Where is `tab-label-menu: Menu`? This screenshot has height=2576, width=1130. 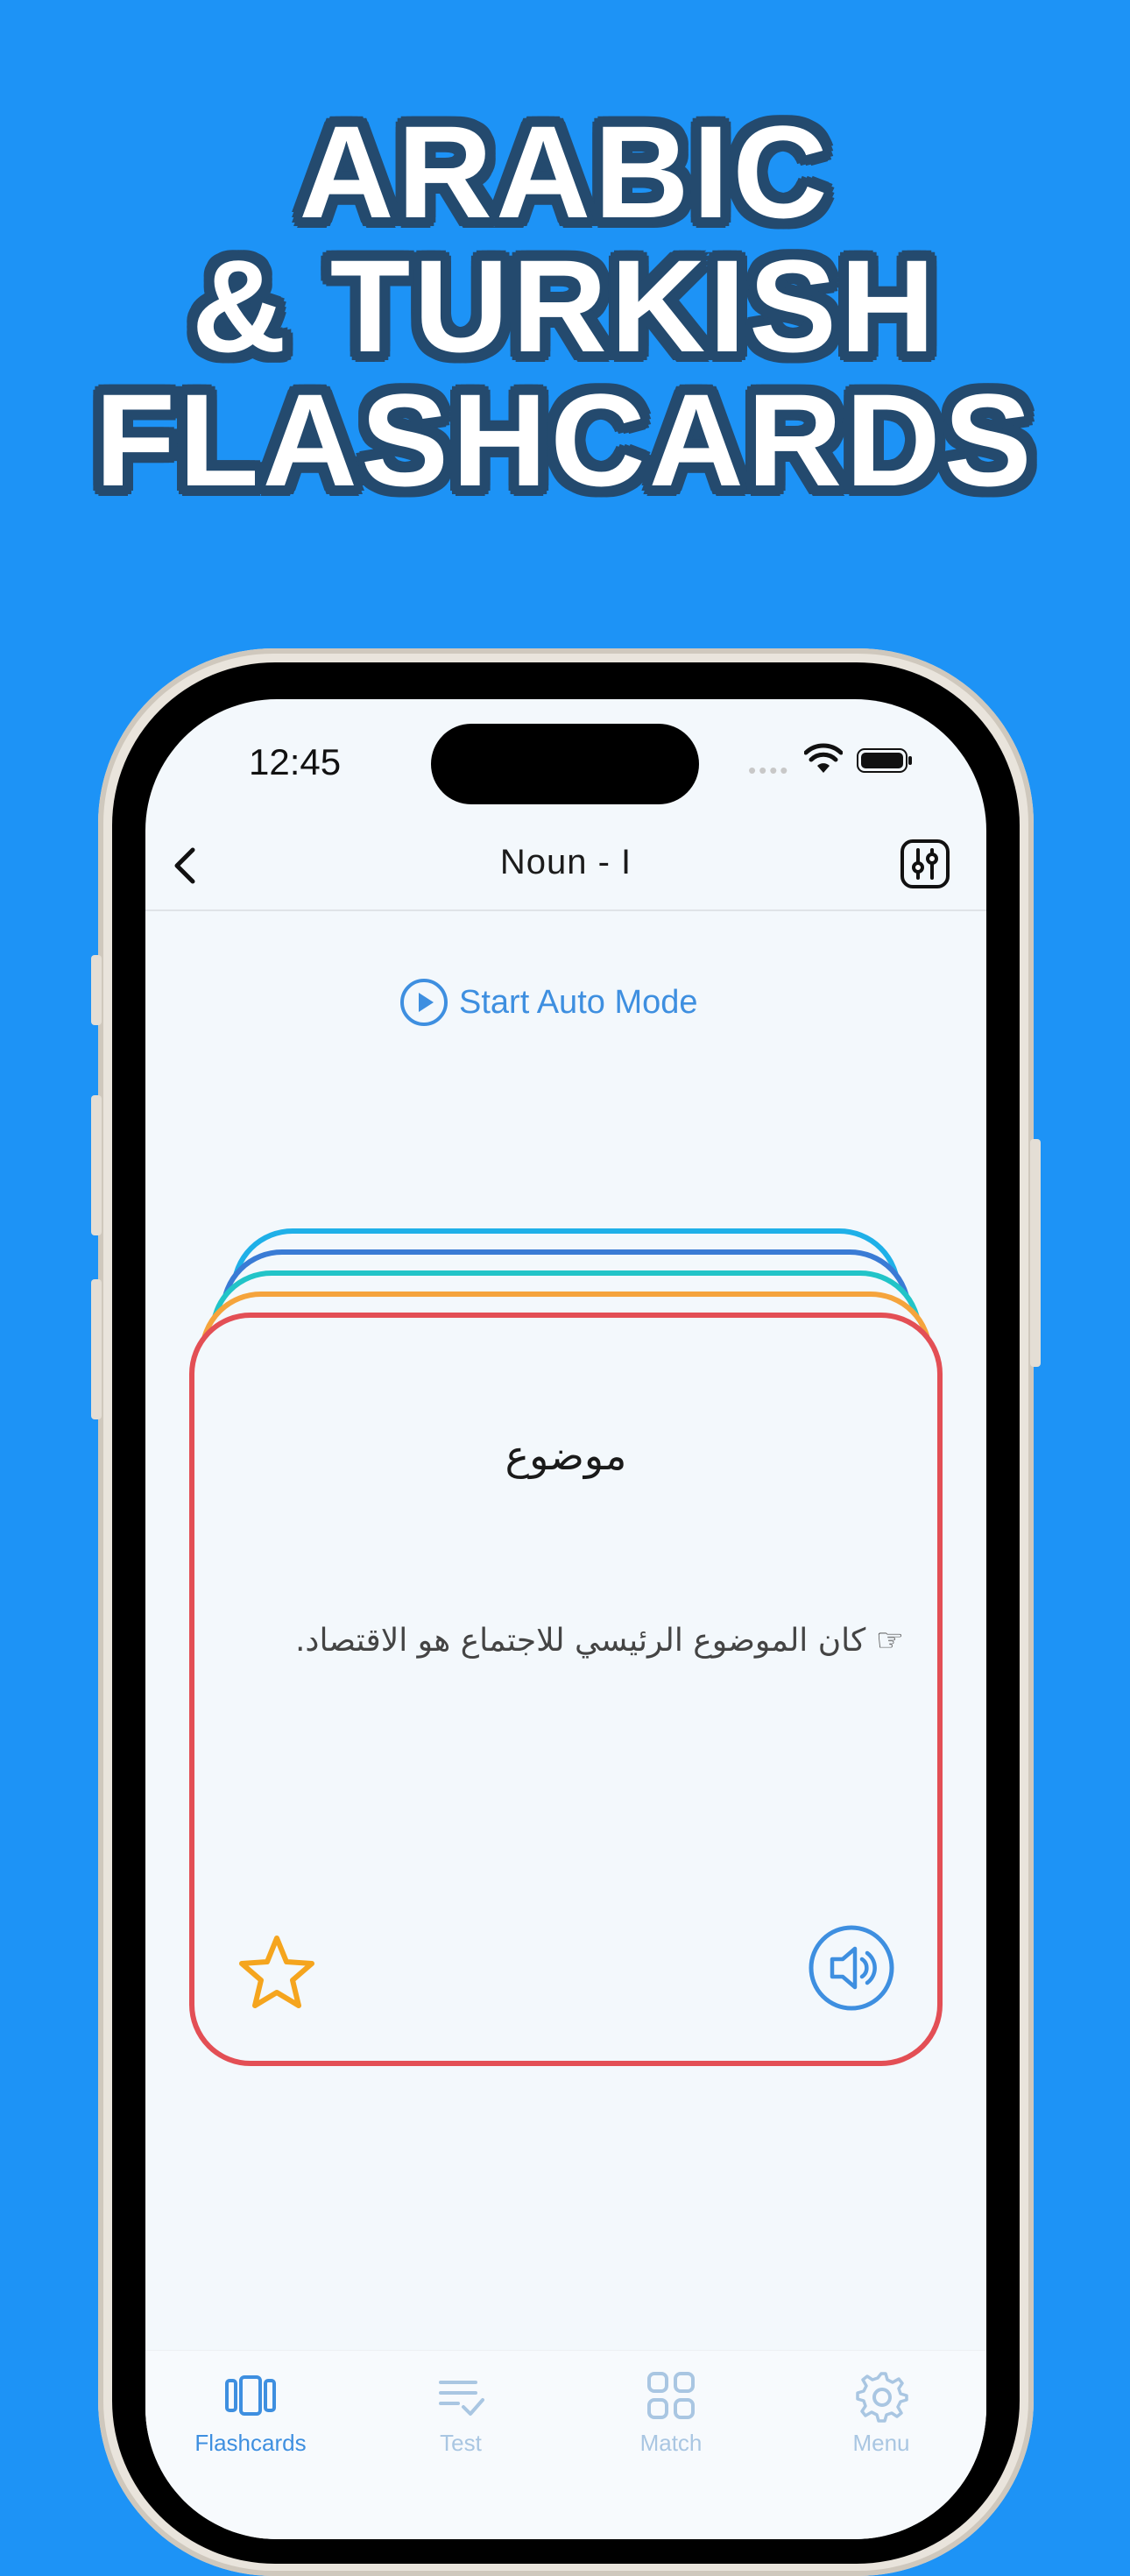 tab-label-menu: Menu is located at coordinates (881, 2443).